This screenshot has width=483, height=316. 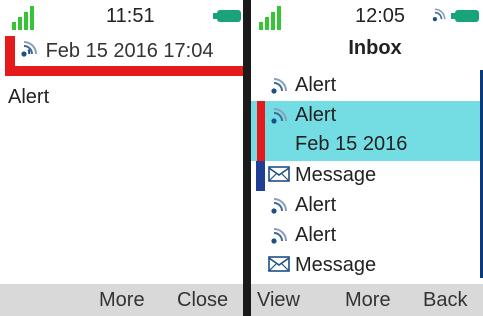 I want to click on list-item-selected: Alert Feb 15 2016, so click(x=365, y=131).